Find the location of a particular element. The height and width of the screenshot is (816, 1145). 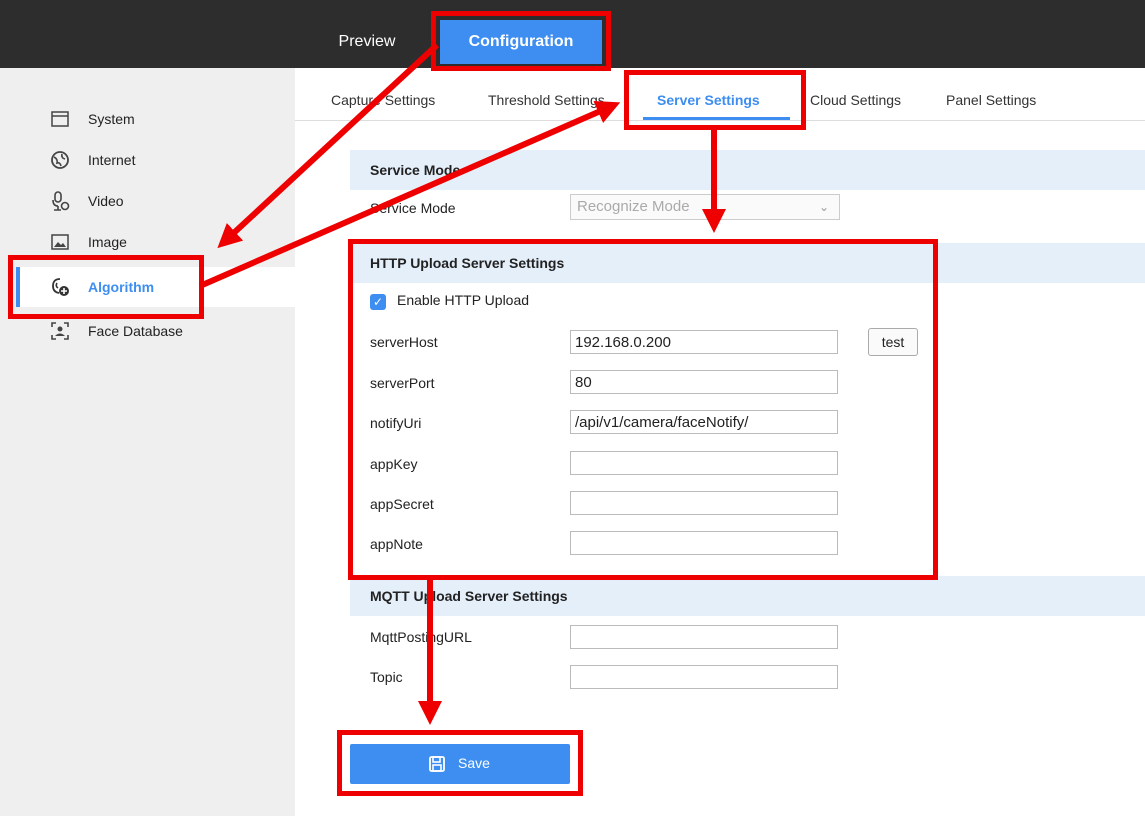

tab-server-settings: Server Settings is located at coordinates (708, 100).